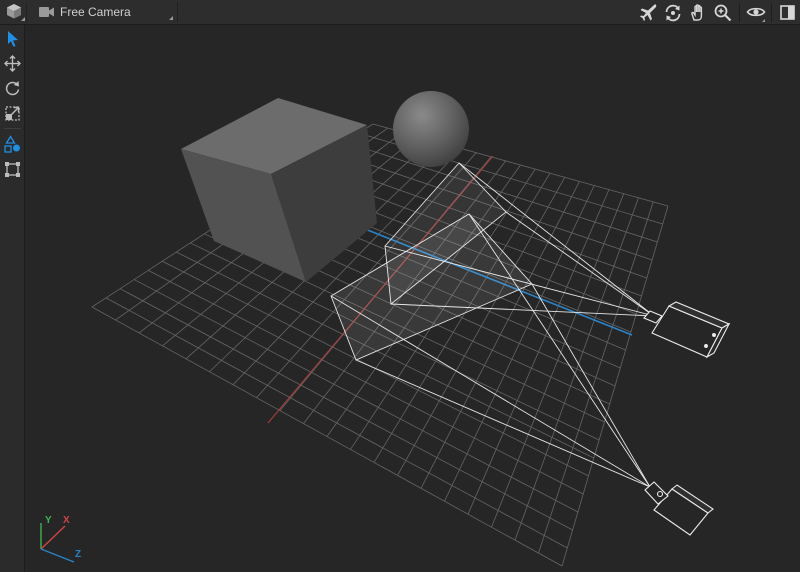 The width and height of the screenshot is (800, 572). Describe the element at coordinates (788, 13) in the screenshot. I see `panel-toggle-icon` at that location.